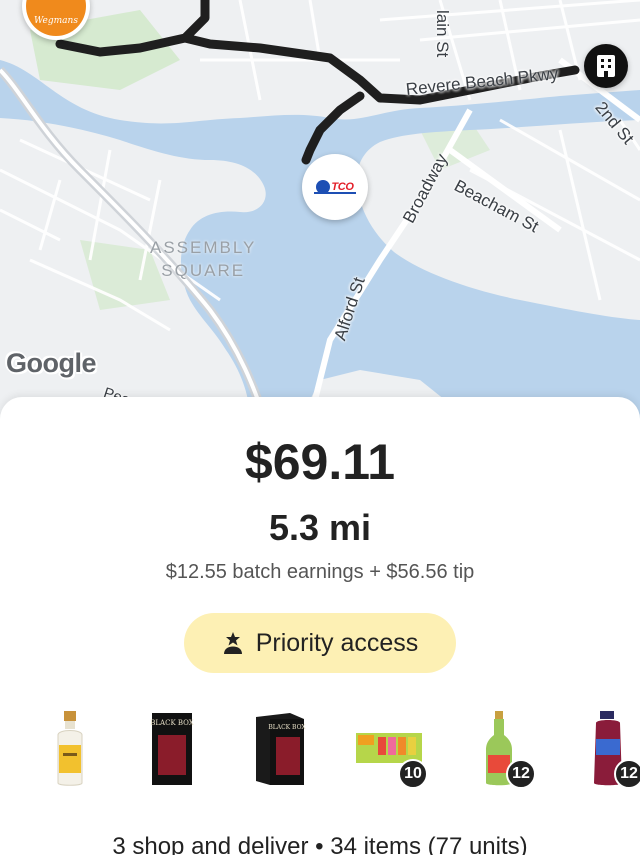  I want to click on batch-summary: 3 shop and deliver • 34 items (77 units), so click(320, 844).